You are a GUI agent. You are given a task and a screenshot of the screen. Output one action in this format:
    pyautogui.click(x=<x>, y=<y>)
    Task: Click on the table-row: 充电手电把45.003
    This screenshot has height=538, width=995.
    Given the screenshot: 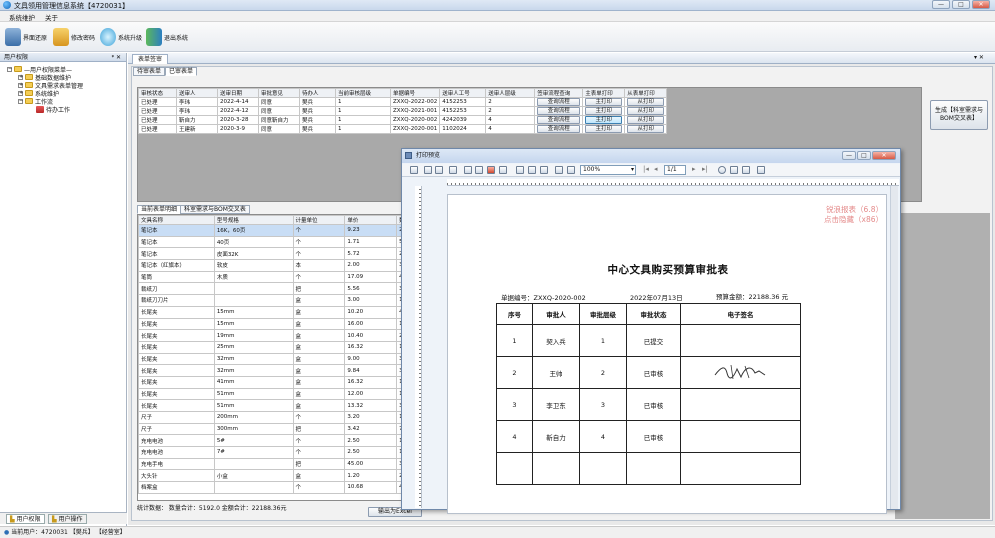 What is the action you would take?
    pyautogui.click(x=277, y=464)
    